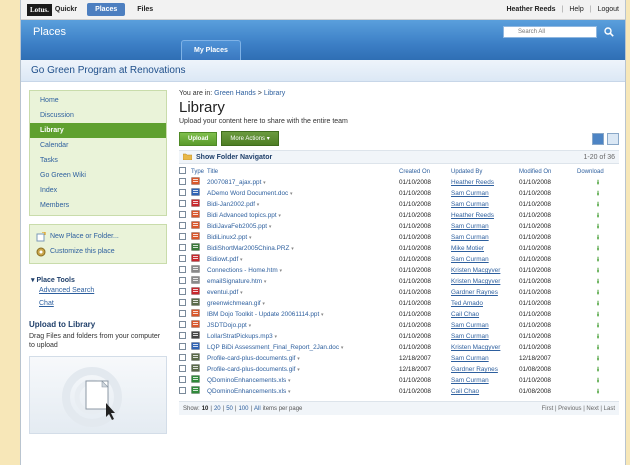 This screenshot has width=630, height=465. I want to click on tab-files: Files, so click(145, 9).